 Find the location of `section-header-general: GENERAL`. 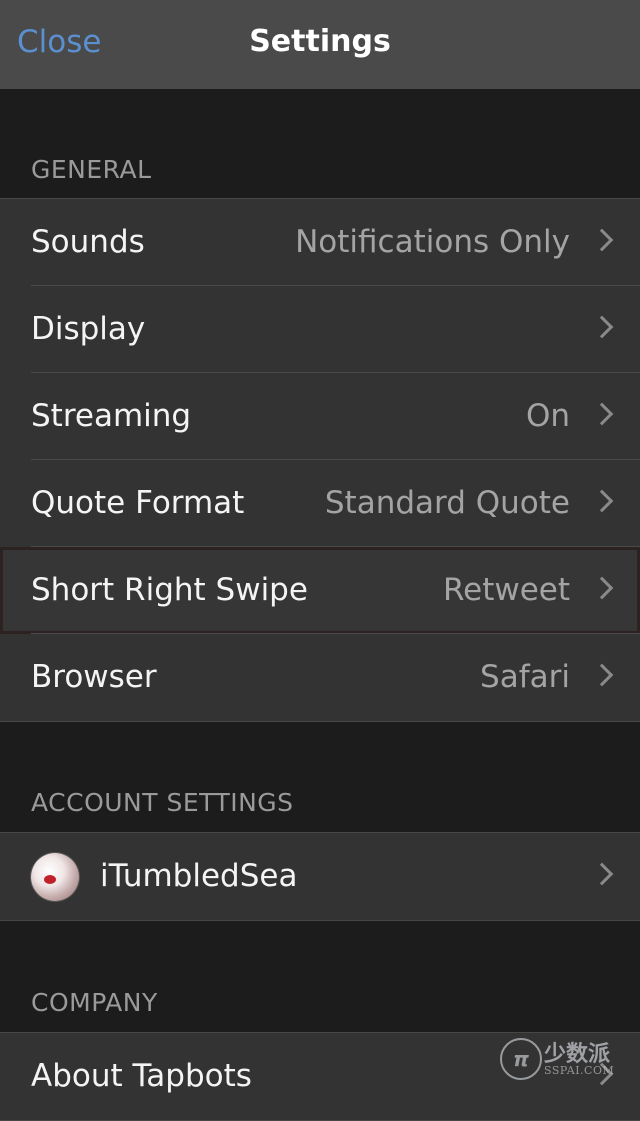

section-header-general: GENERAL is located at coordinates (91, 169).